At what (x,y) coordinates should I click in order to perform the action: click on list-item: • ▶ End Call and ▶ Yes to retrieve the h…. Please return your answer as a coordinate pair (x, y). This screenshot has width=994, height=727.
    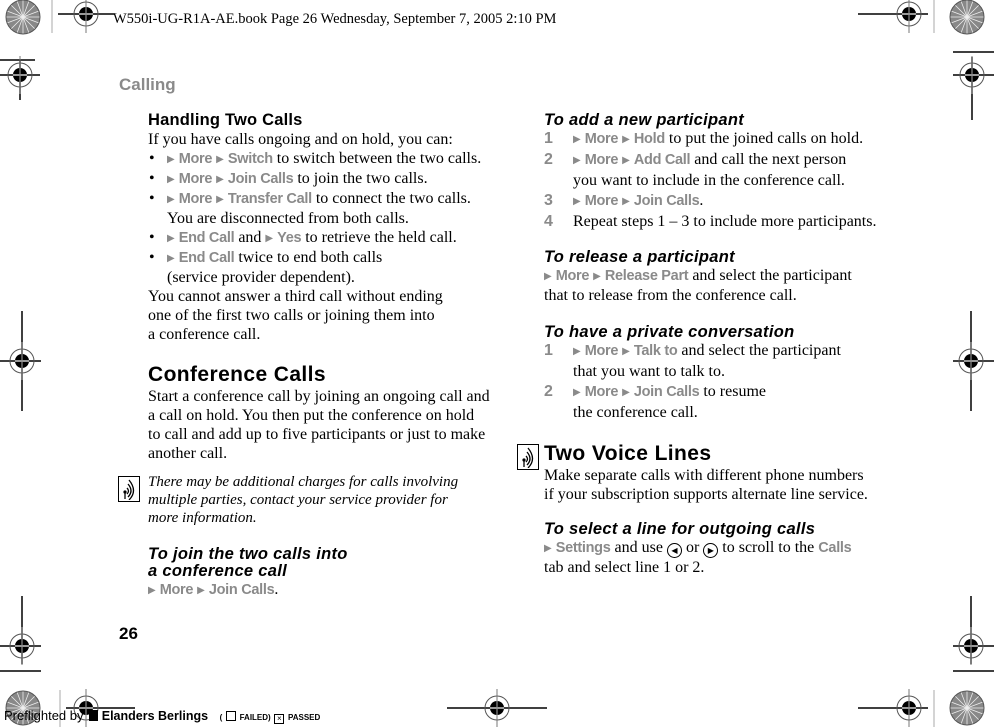
    Looking at the image, I should click on (303, 237).